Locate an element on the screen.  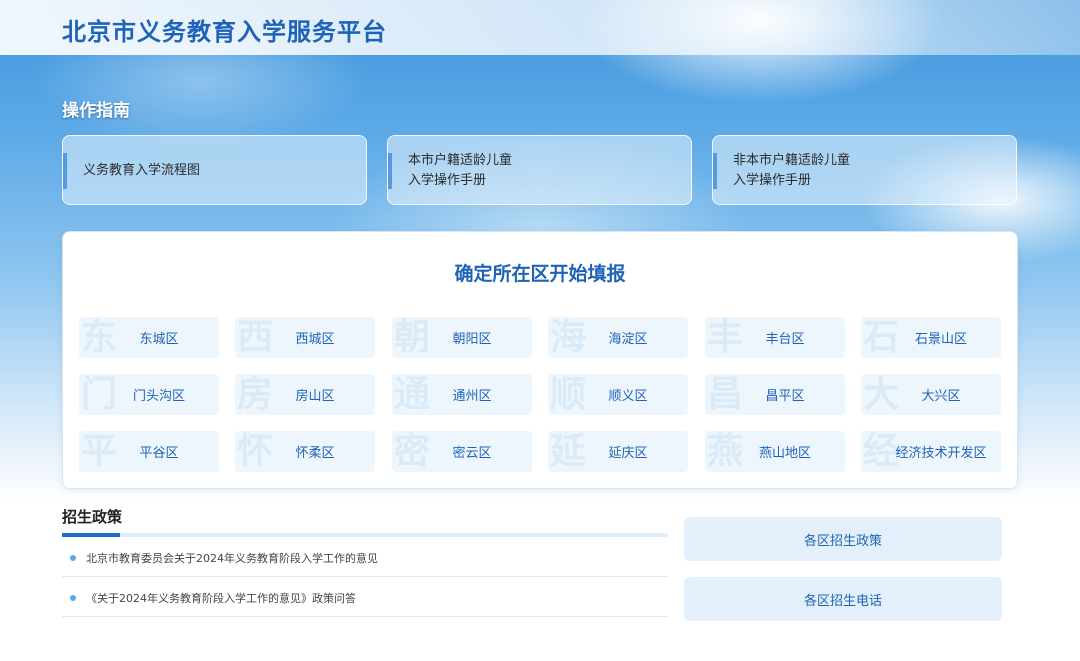
district-button: 通通州区 is located at coordinates (462, 394).